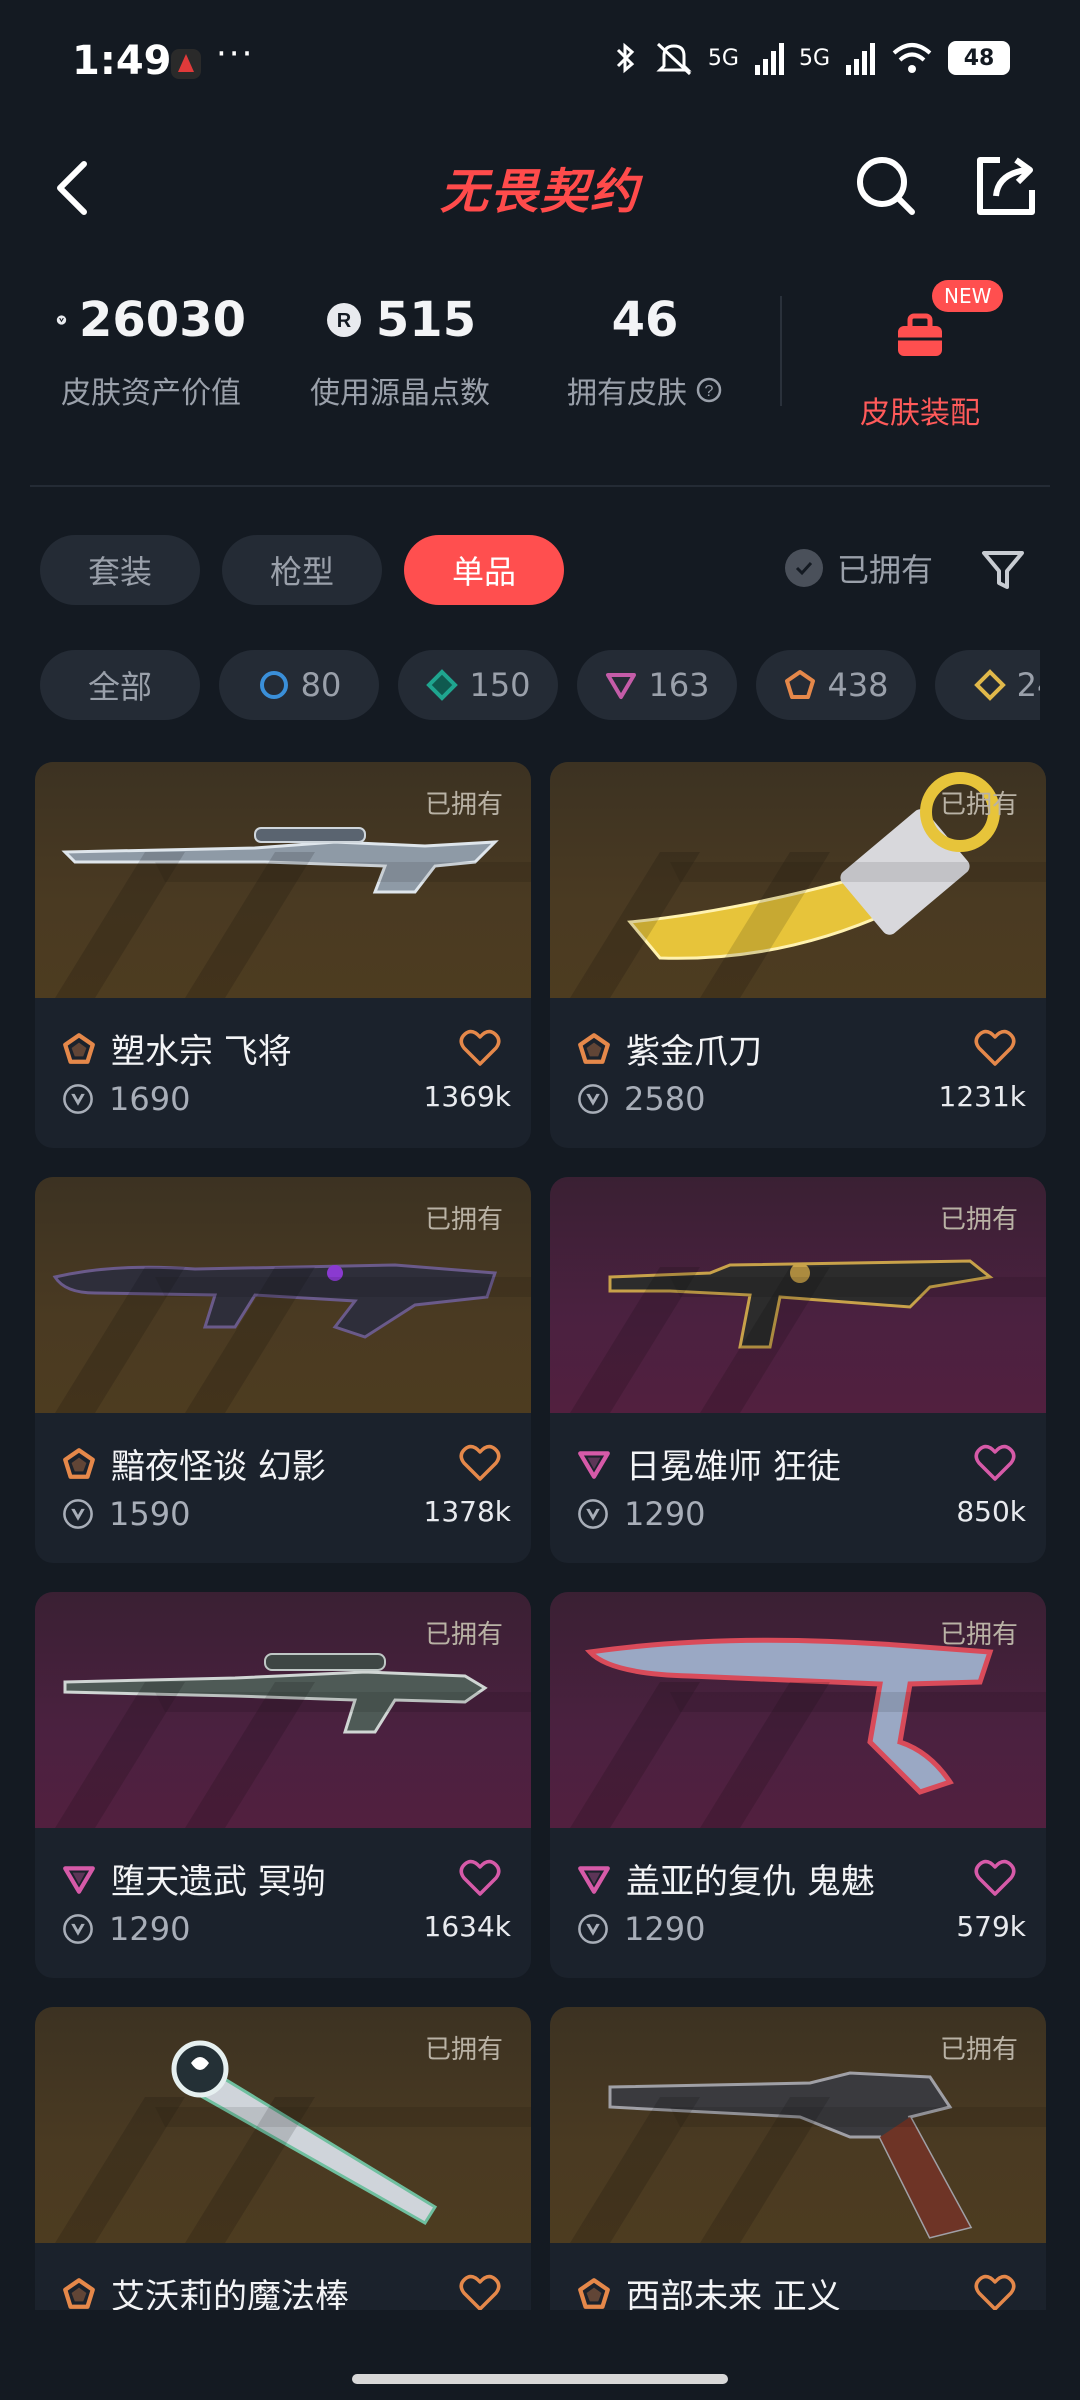  Describe the element at coordinates (467, 1511) in the screenshot. I see `like-count: 1378k` at that location.